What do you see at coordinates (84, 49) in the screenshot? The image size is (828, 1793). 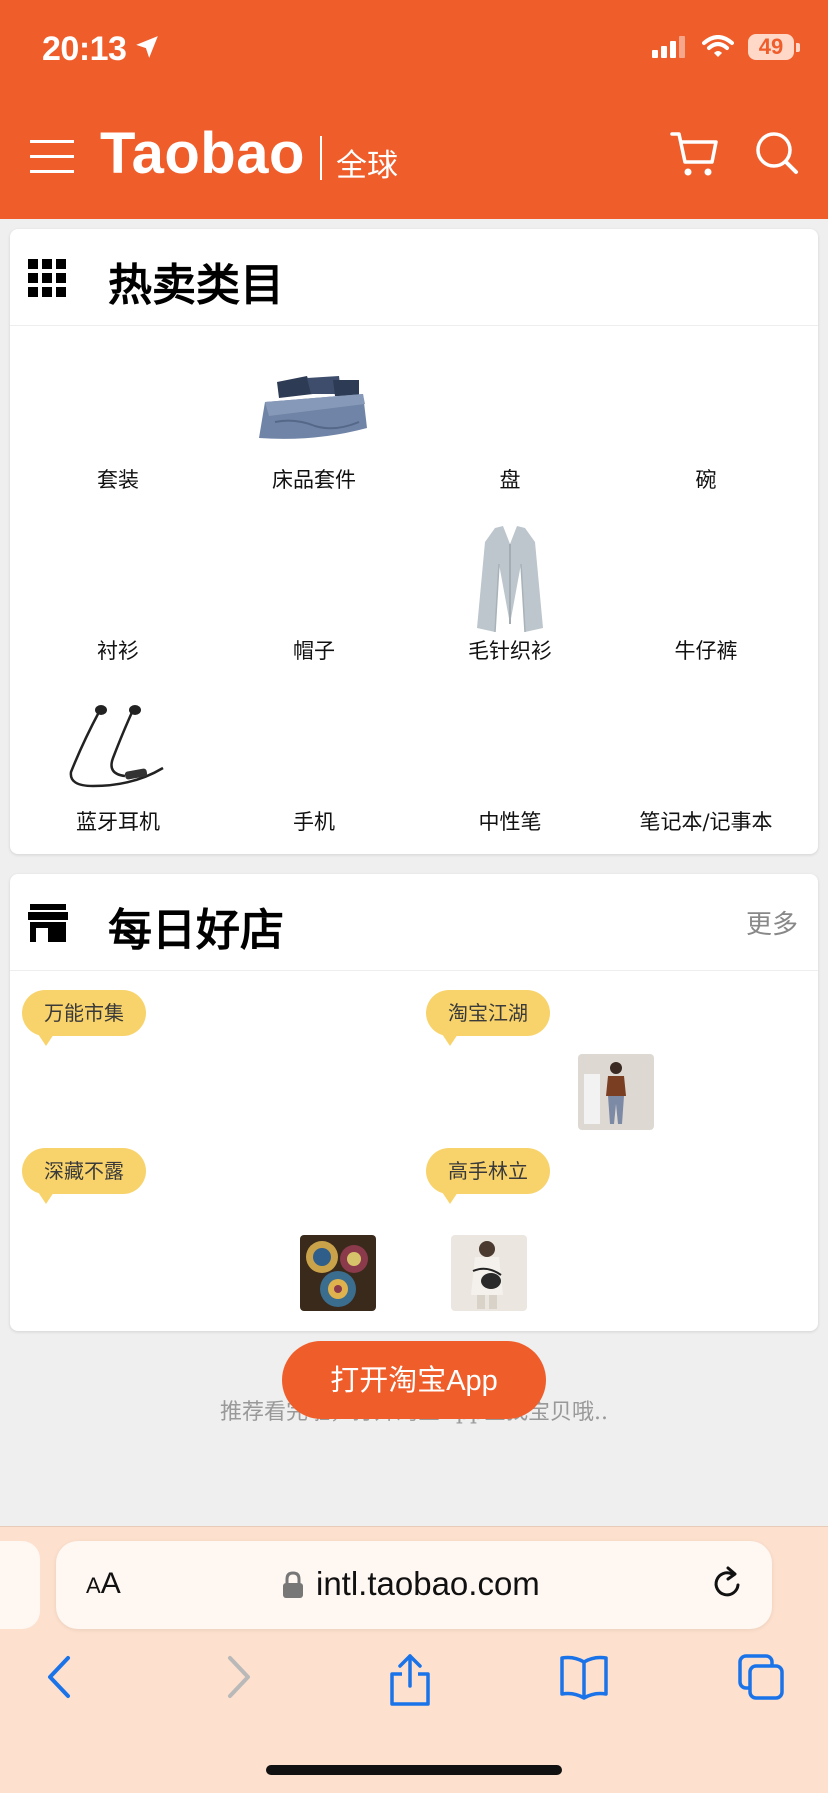 I see `status-time: 20:13` at bounding box center [84, 49].